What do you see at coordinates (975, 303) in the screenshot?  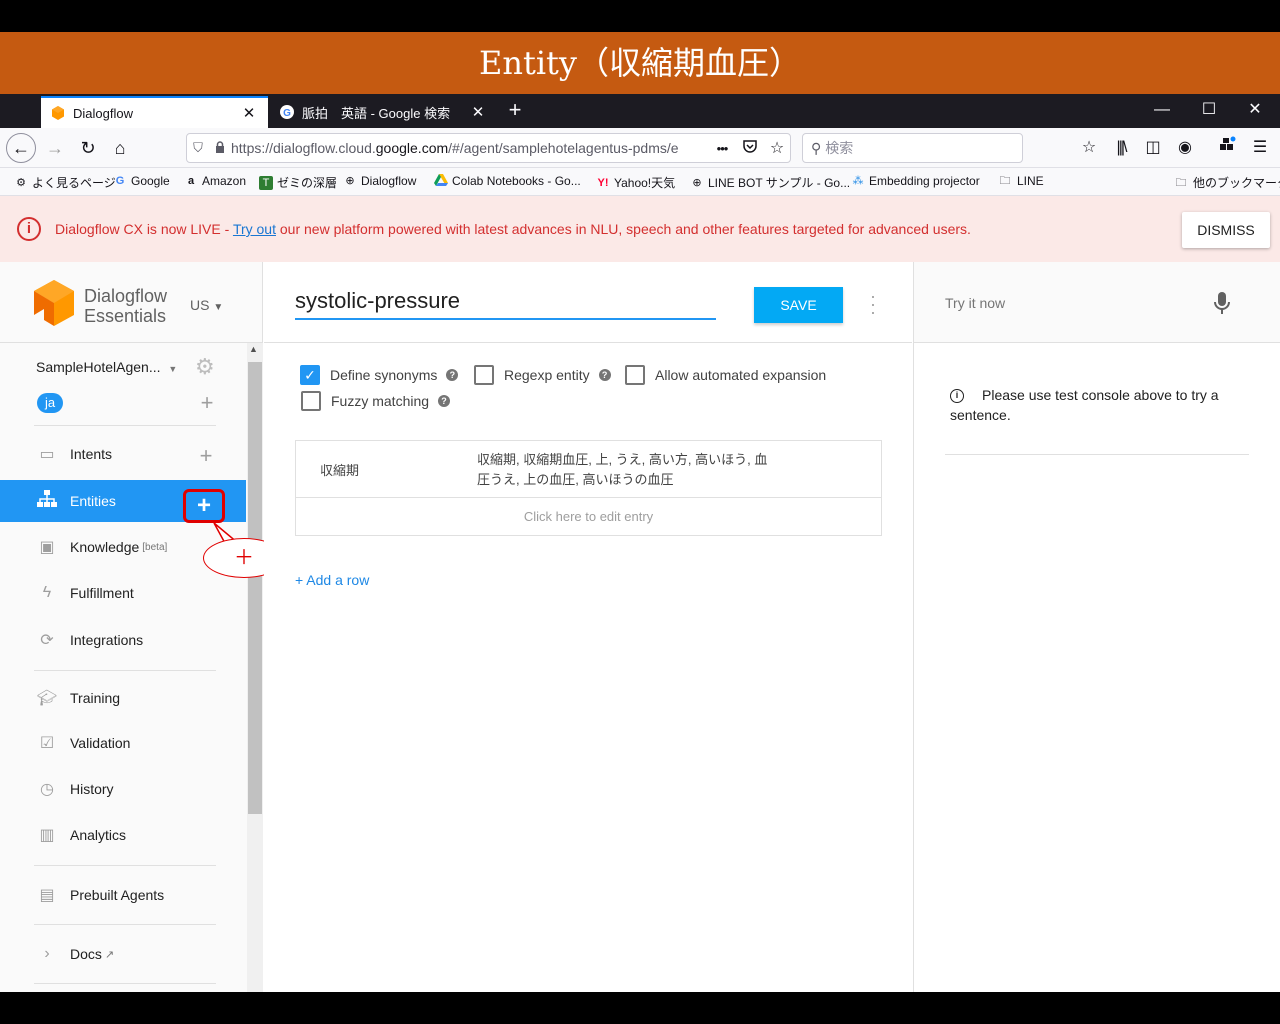 I see `try-it-now-input: Try it now` at bounding box center [975, 303].